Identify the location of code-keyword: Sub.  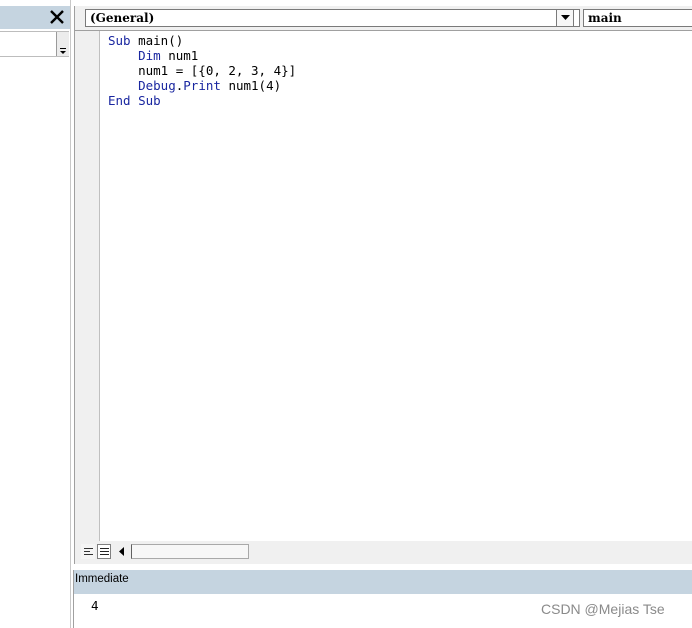
(119, 40).